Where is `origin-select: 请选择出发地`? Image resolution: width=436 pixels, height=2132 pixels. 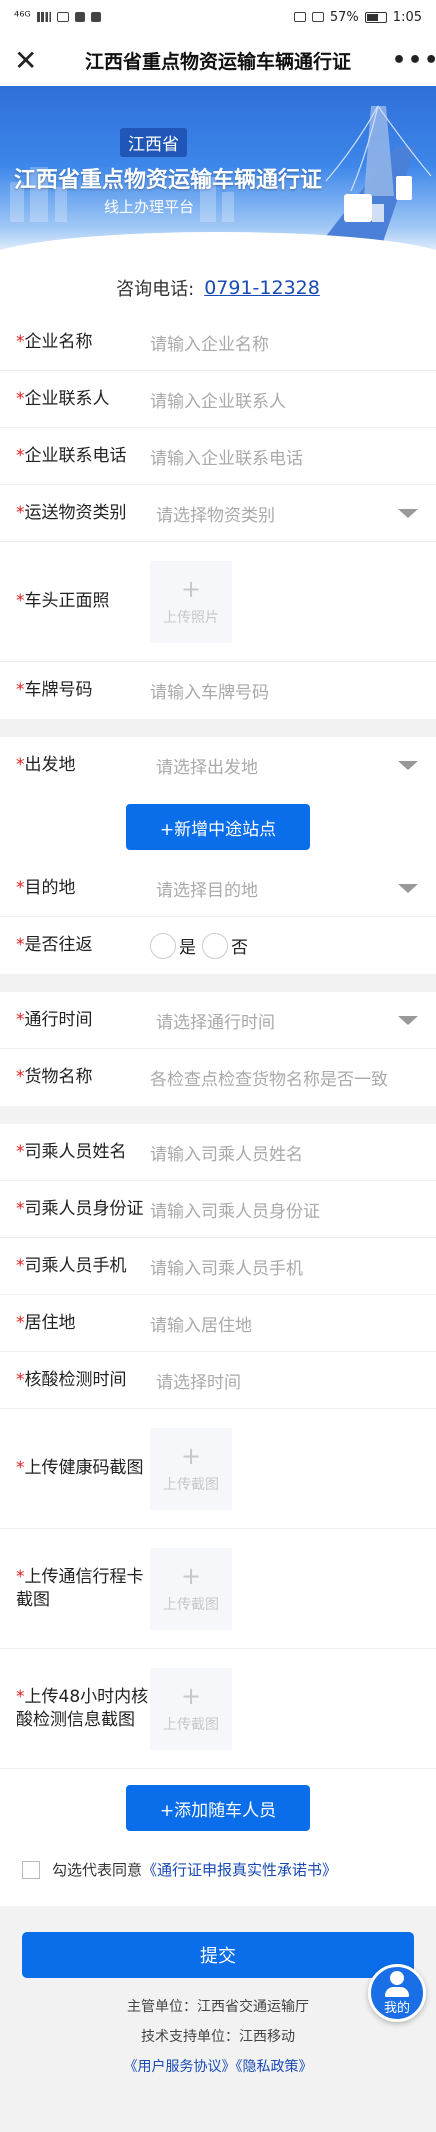
origin-select: 请选择出发地 is located at coordinates (274, 765).